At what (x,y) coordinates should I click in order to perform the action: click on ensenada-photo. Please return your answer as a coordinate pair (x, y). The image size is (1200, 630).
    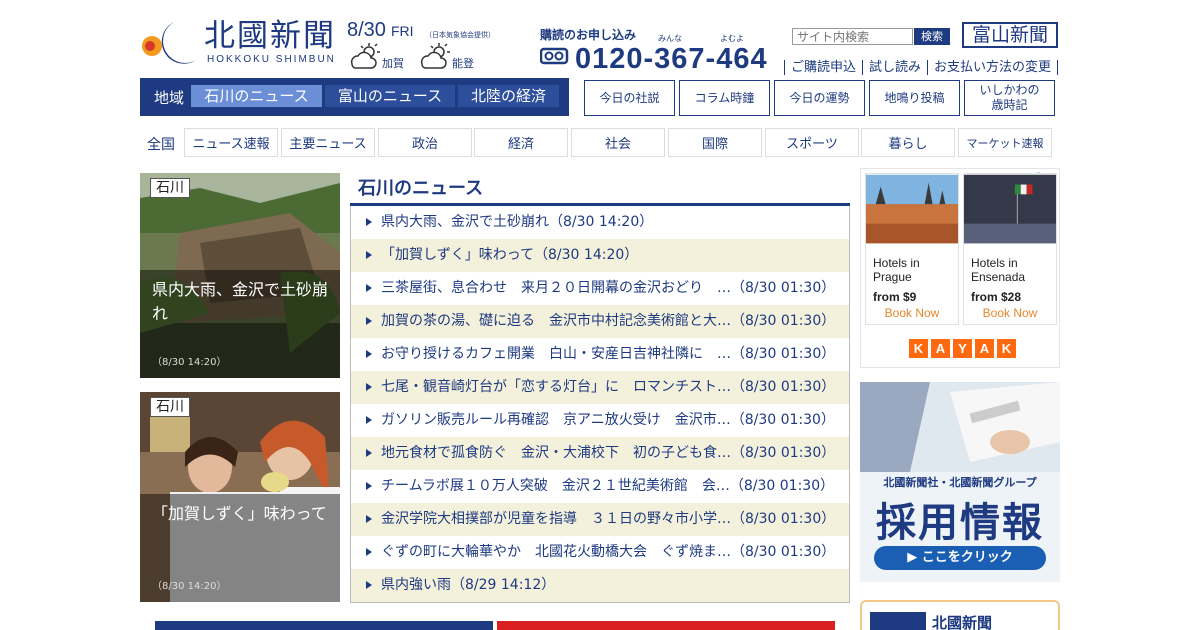
    Looking at the image, I should click on (1010, 209).